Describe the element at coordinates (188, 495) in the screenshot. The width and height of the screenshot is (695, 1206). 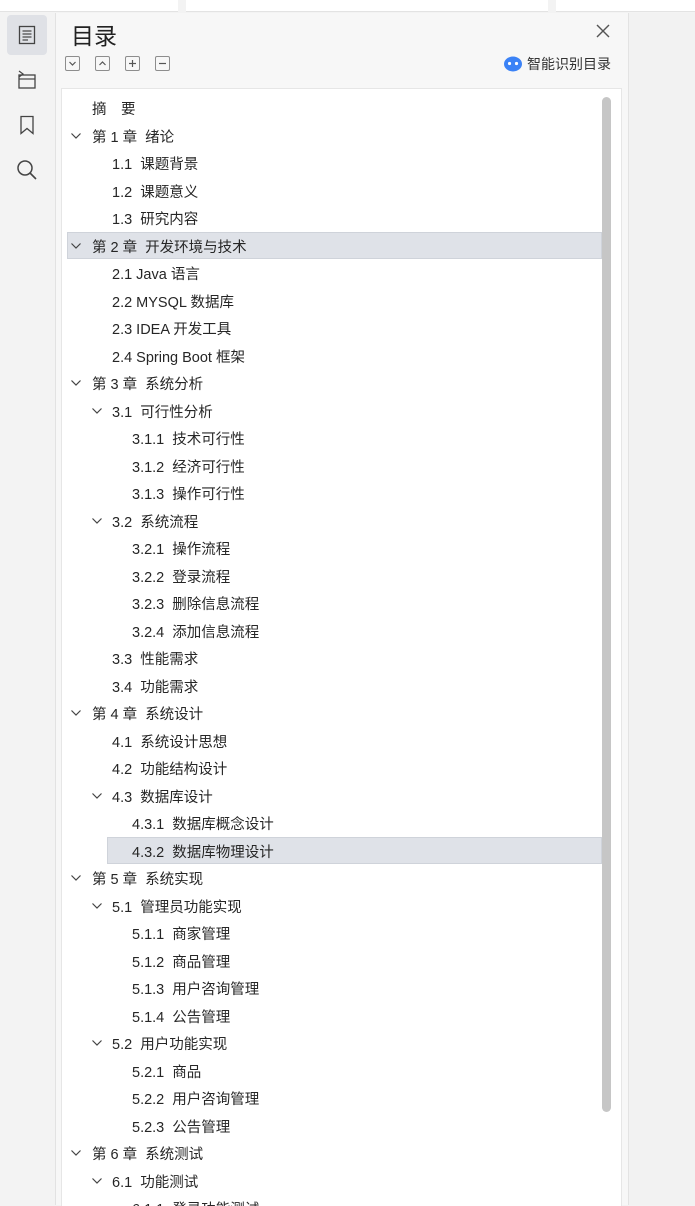
I see `toc-item-label: 3.1.3 操作可行性` at that location.